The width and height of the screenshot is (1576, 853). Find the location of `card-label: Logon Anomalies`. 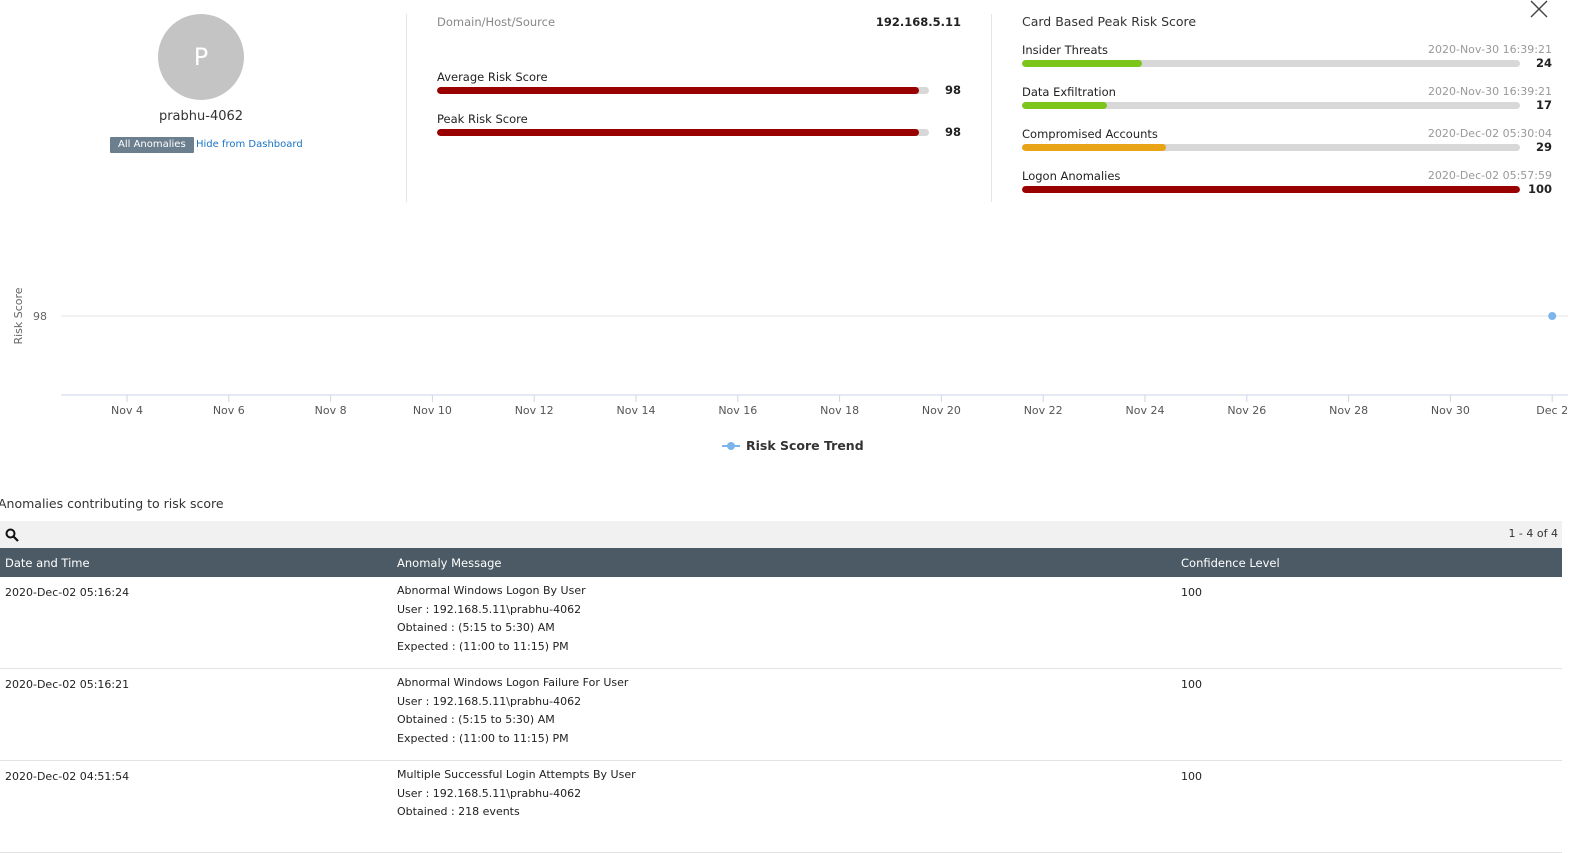

card-label: Logon Anomalies is located at coordinates (1071, 176).